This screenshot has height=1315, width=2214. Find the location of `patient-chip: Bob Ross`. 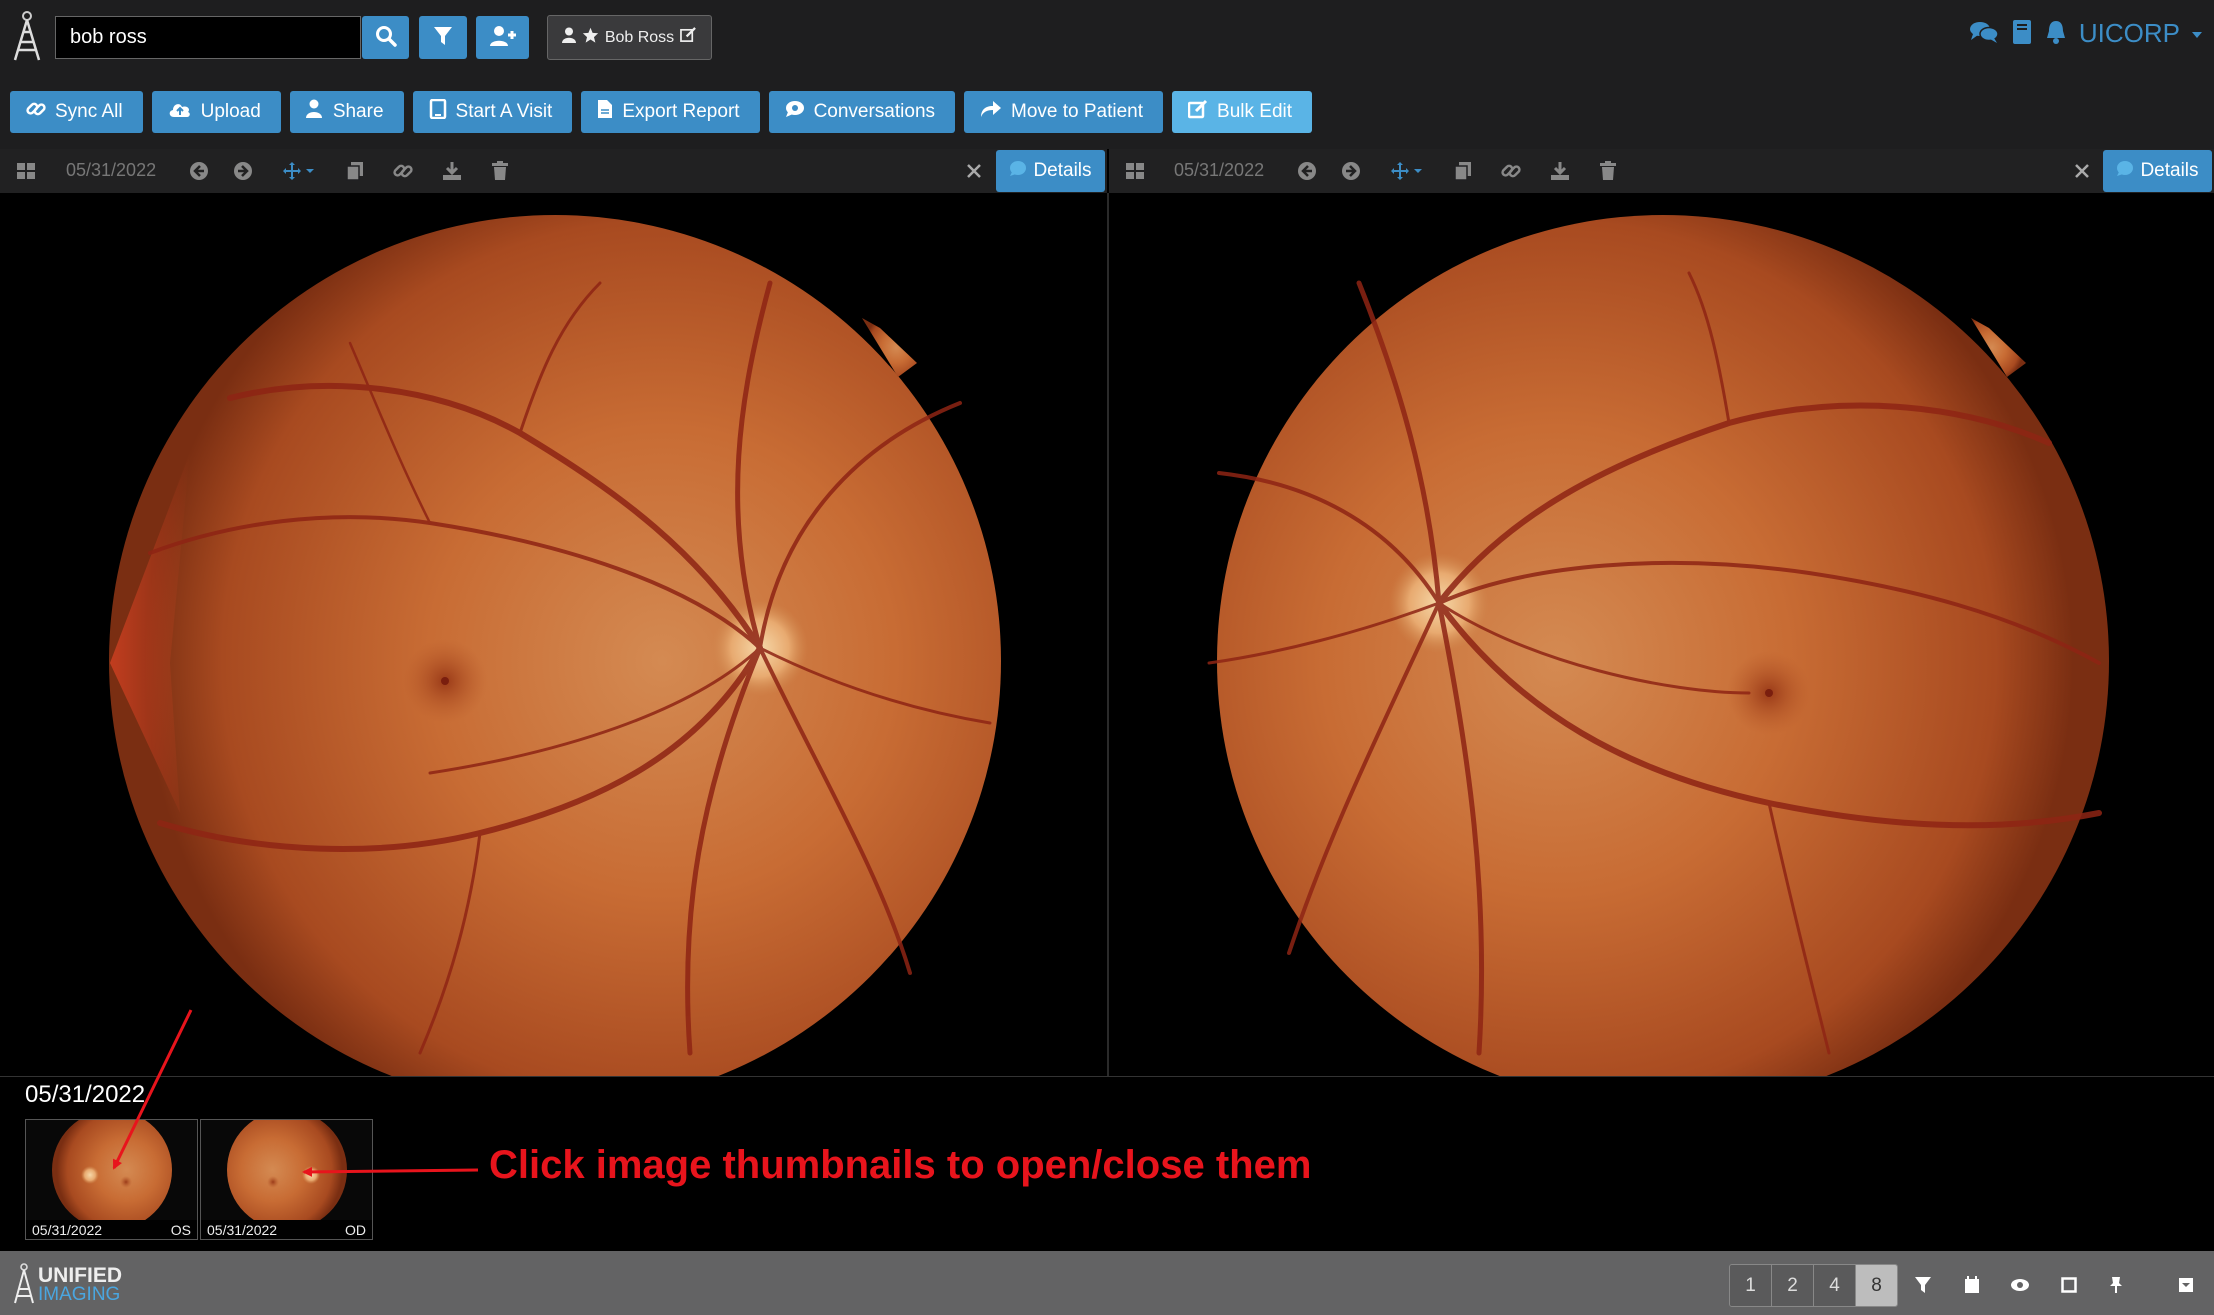

patient-chip: Bob Ross is located at coordinates (629, 37).